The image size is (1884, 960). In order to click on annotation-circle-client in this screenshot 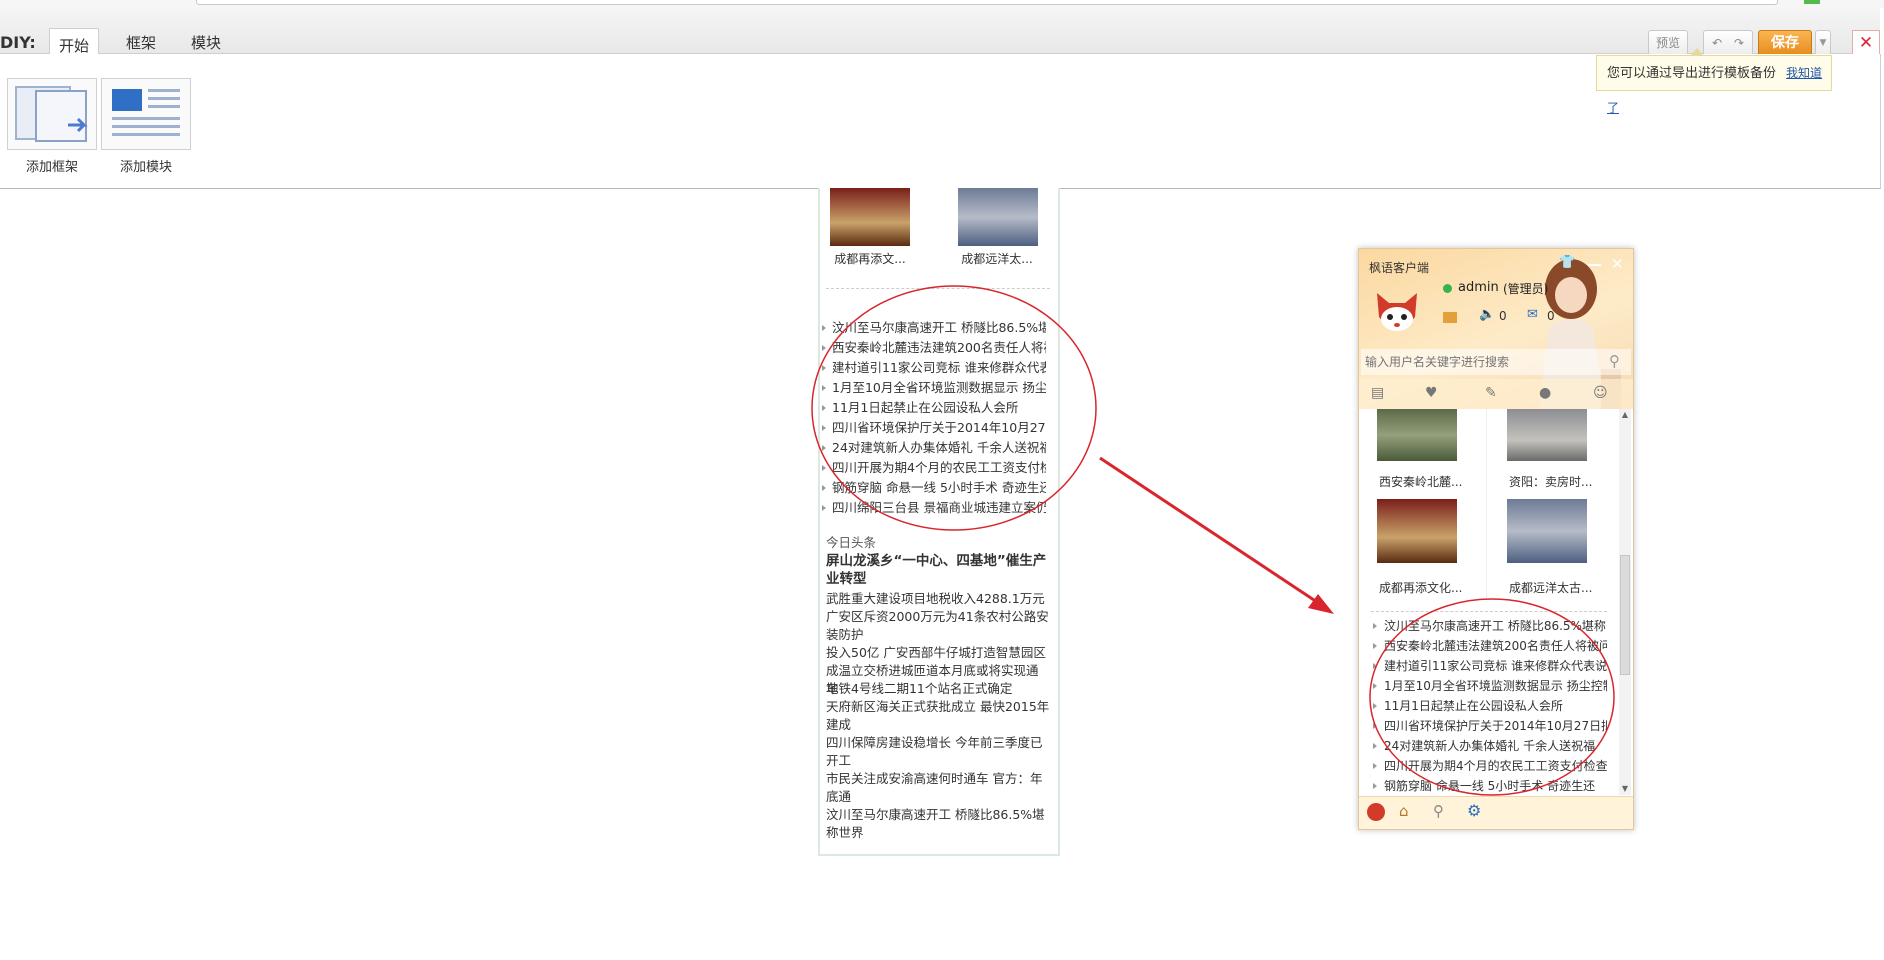, I will do `click(1492, 697)`.